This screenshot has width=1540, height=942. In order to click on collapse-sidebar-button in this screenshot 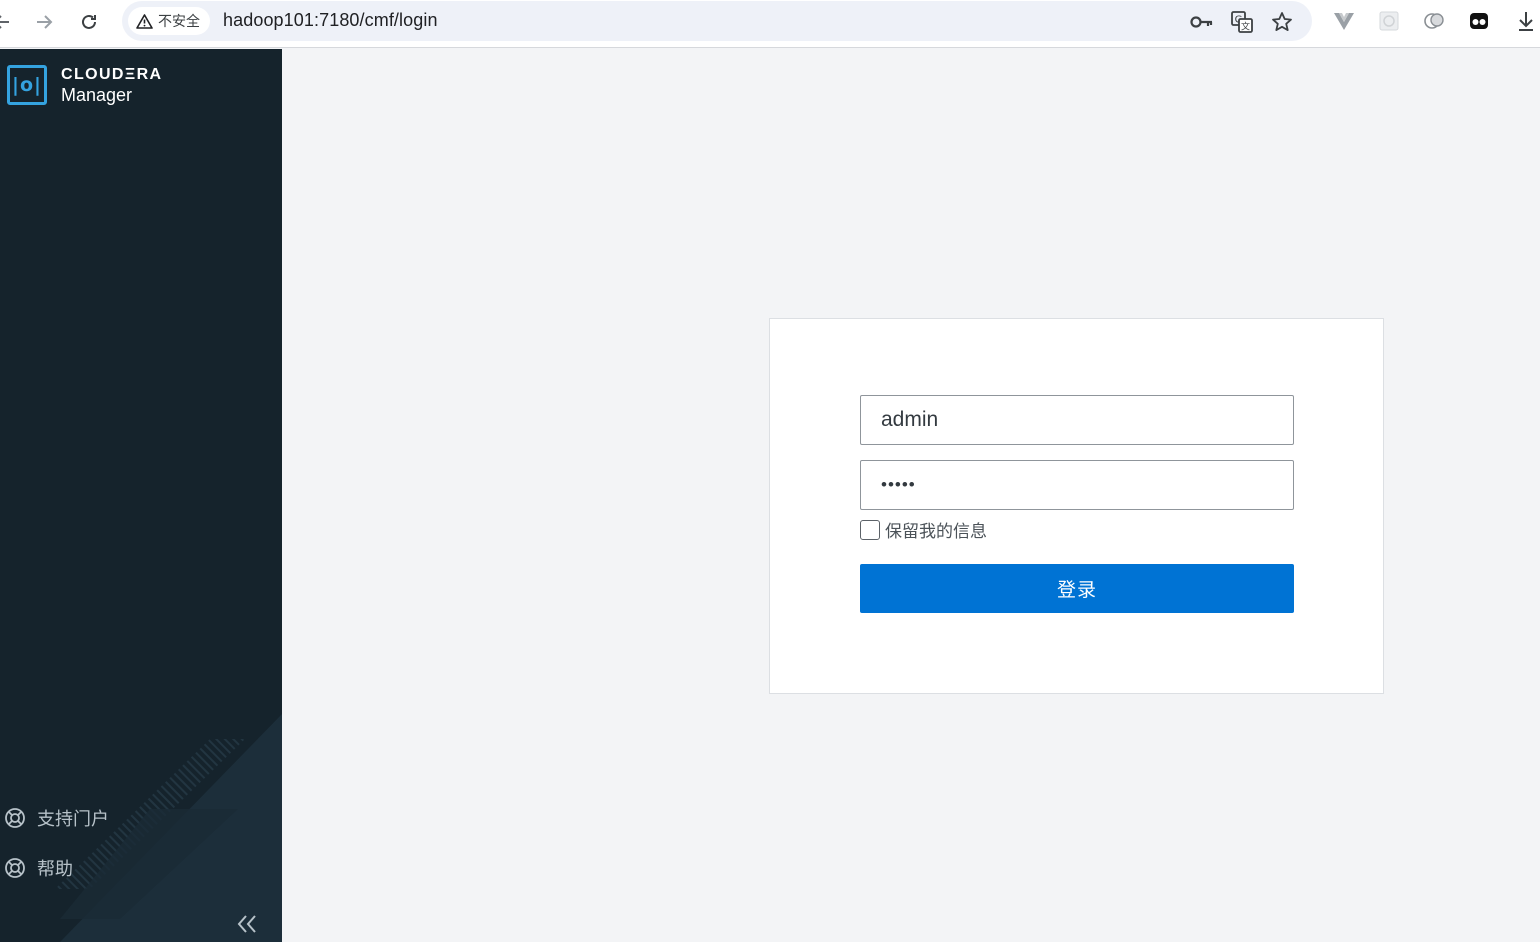, I will do `click(247, 924)`.